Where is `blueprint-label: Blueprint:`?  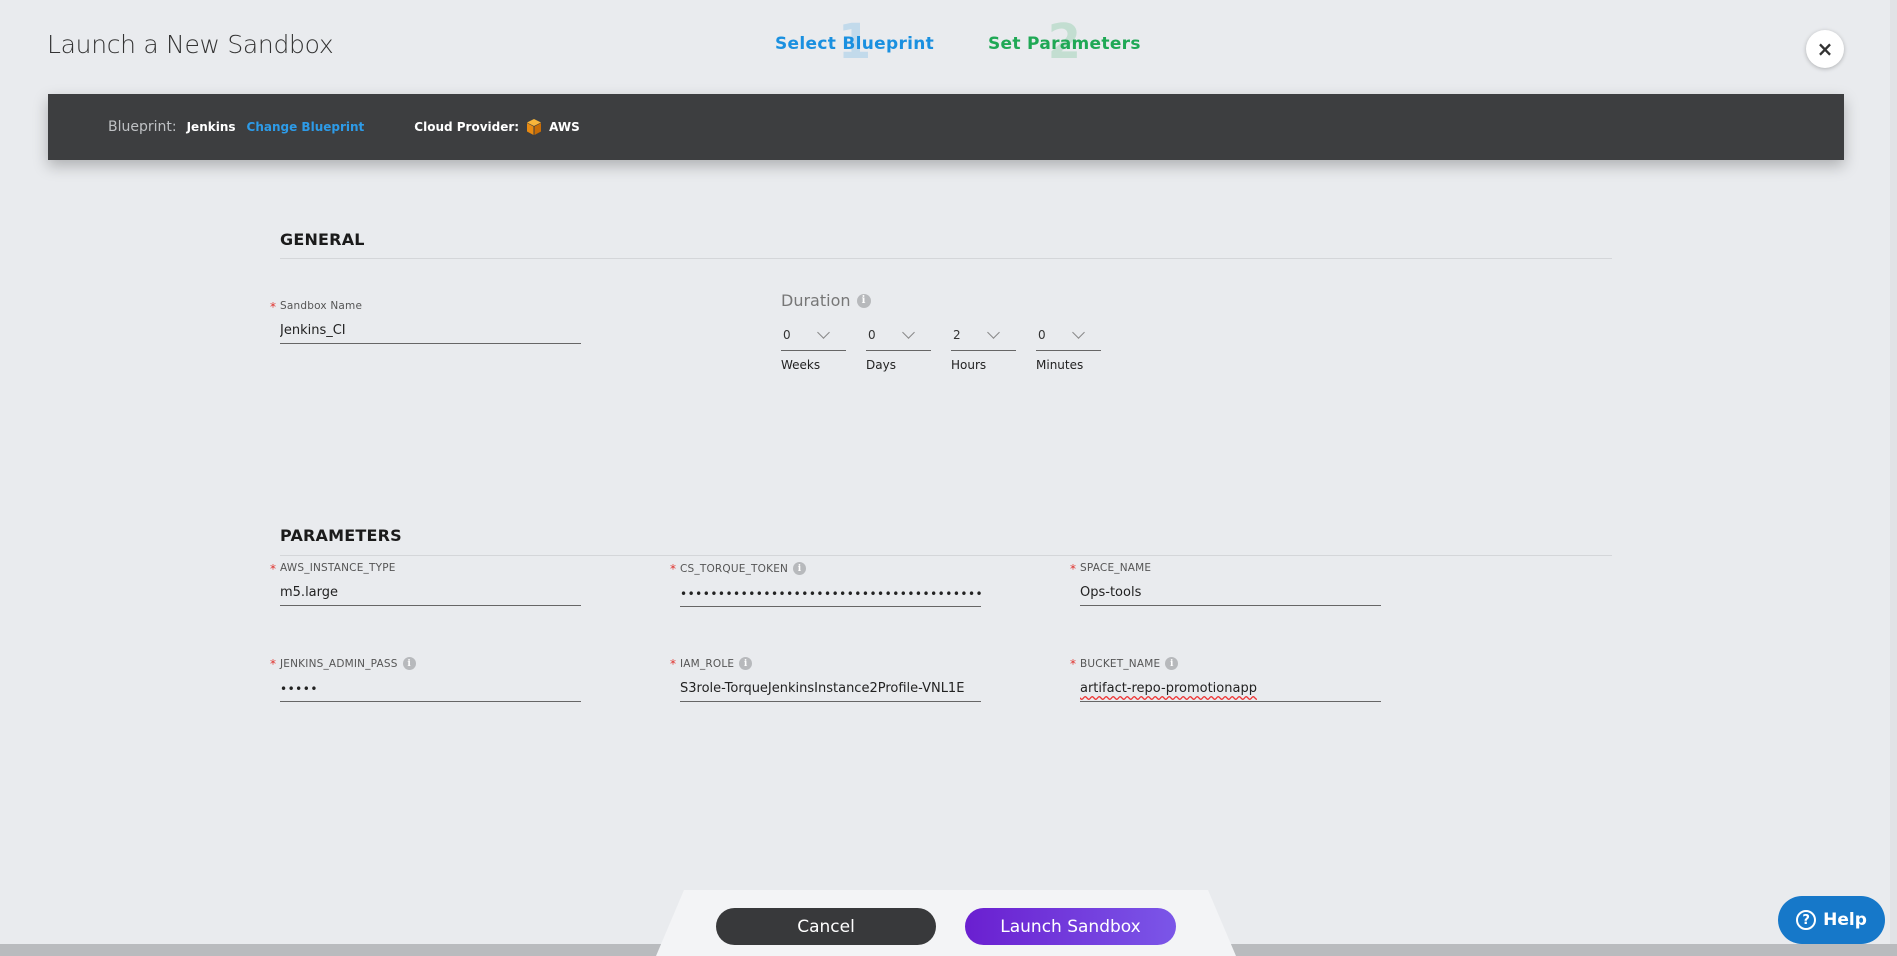
blueprint-label: Blueprint: is located at coordinates (142, 127).